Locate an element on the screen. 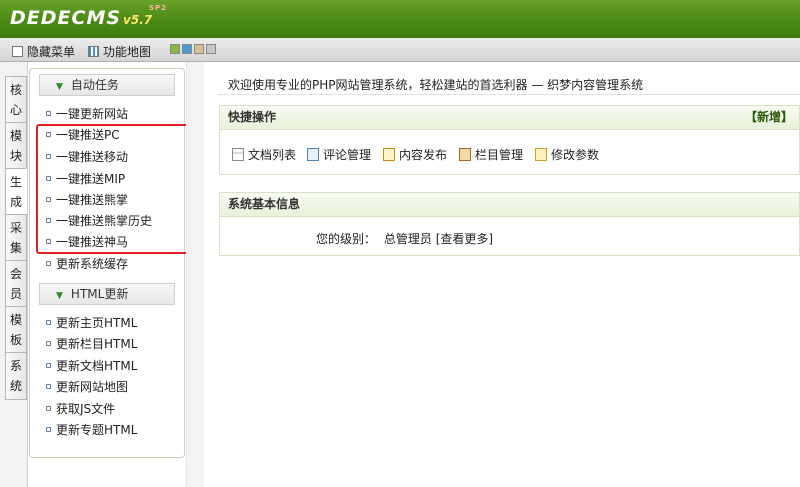 The width and height of the screenshot is (800, 487). menu-item-push-pc: 一键推送PC is located at coordinates (83, 135).